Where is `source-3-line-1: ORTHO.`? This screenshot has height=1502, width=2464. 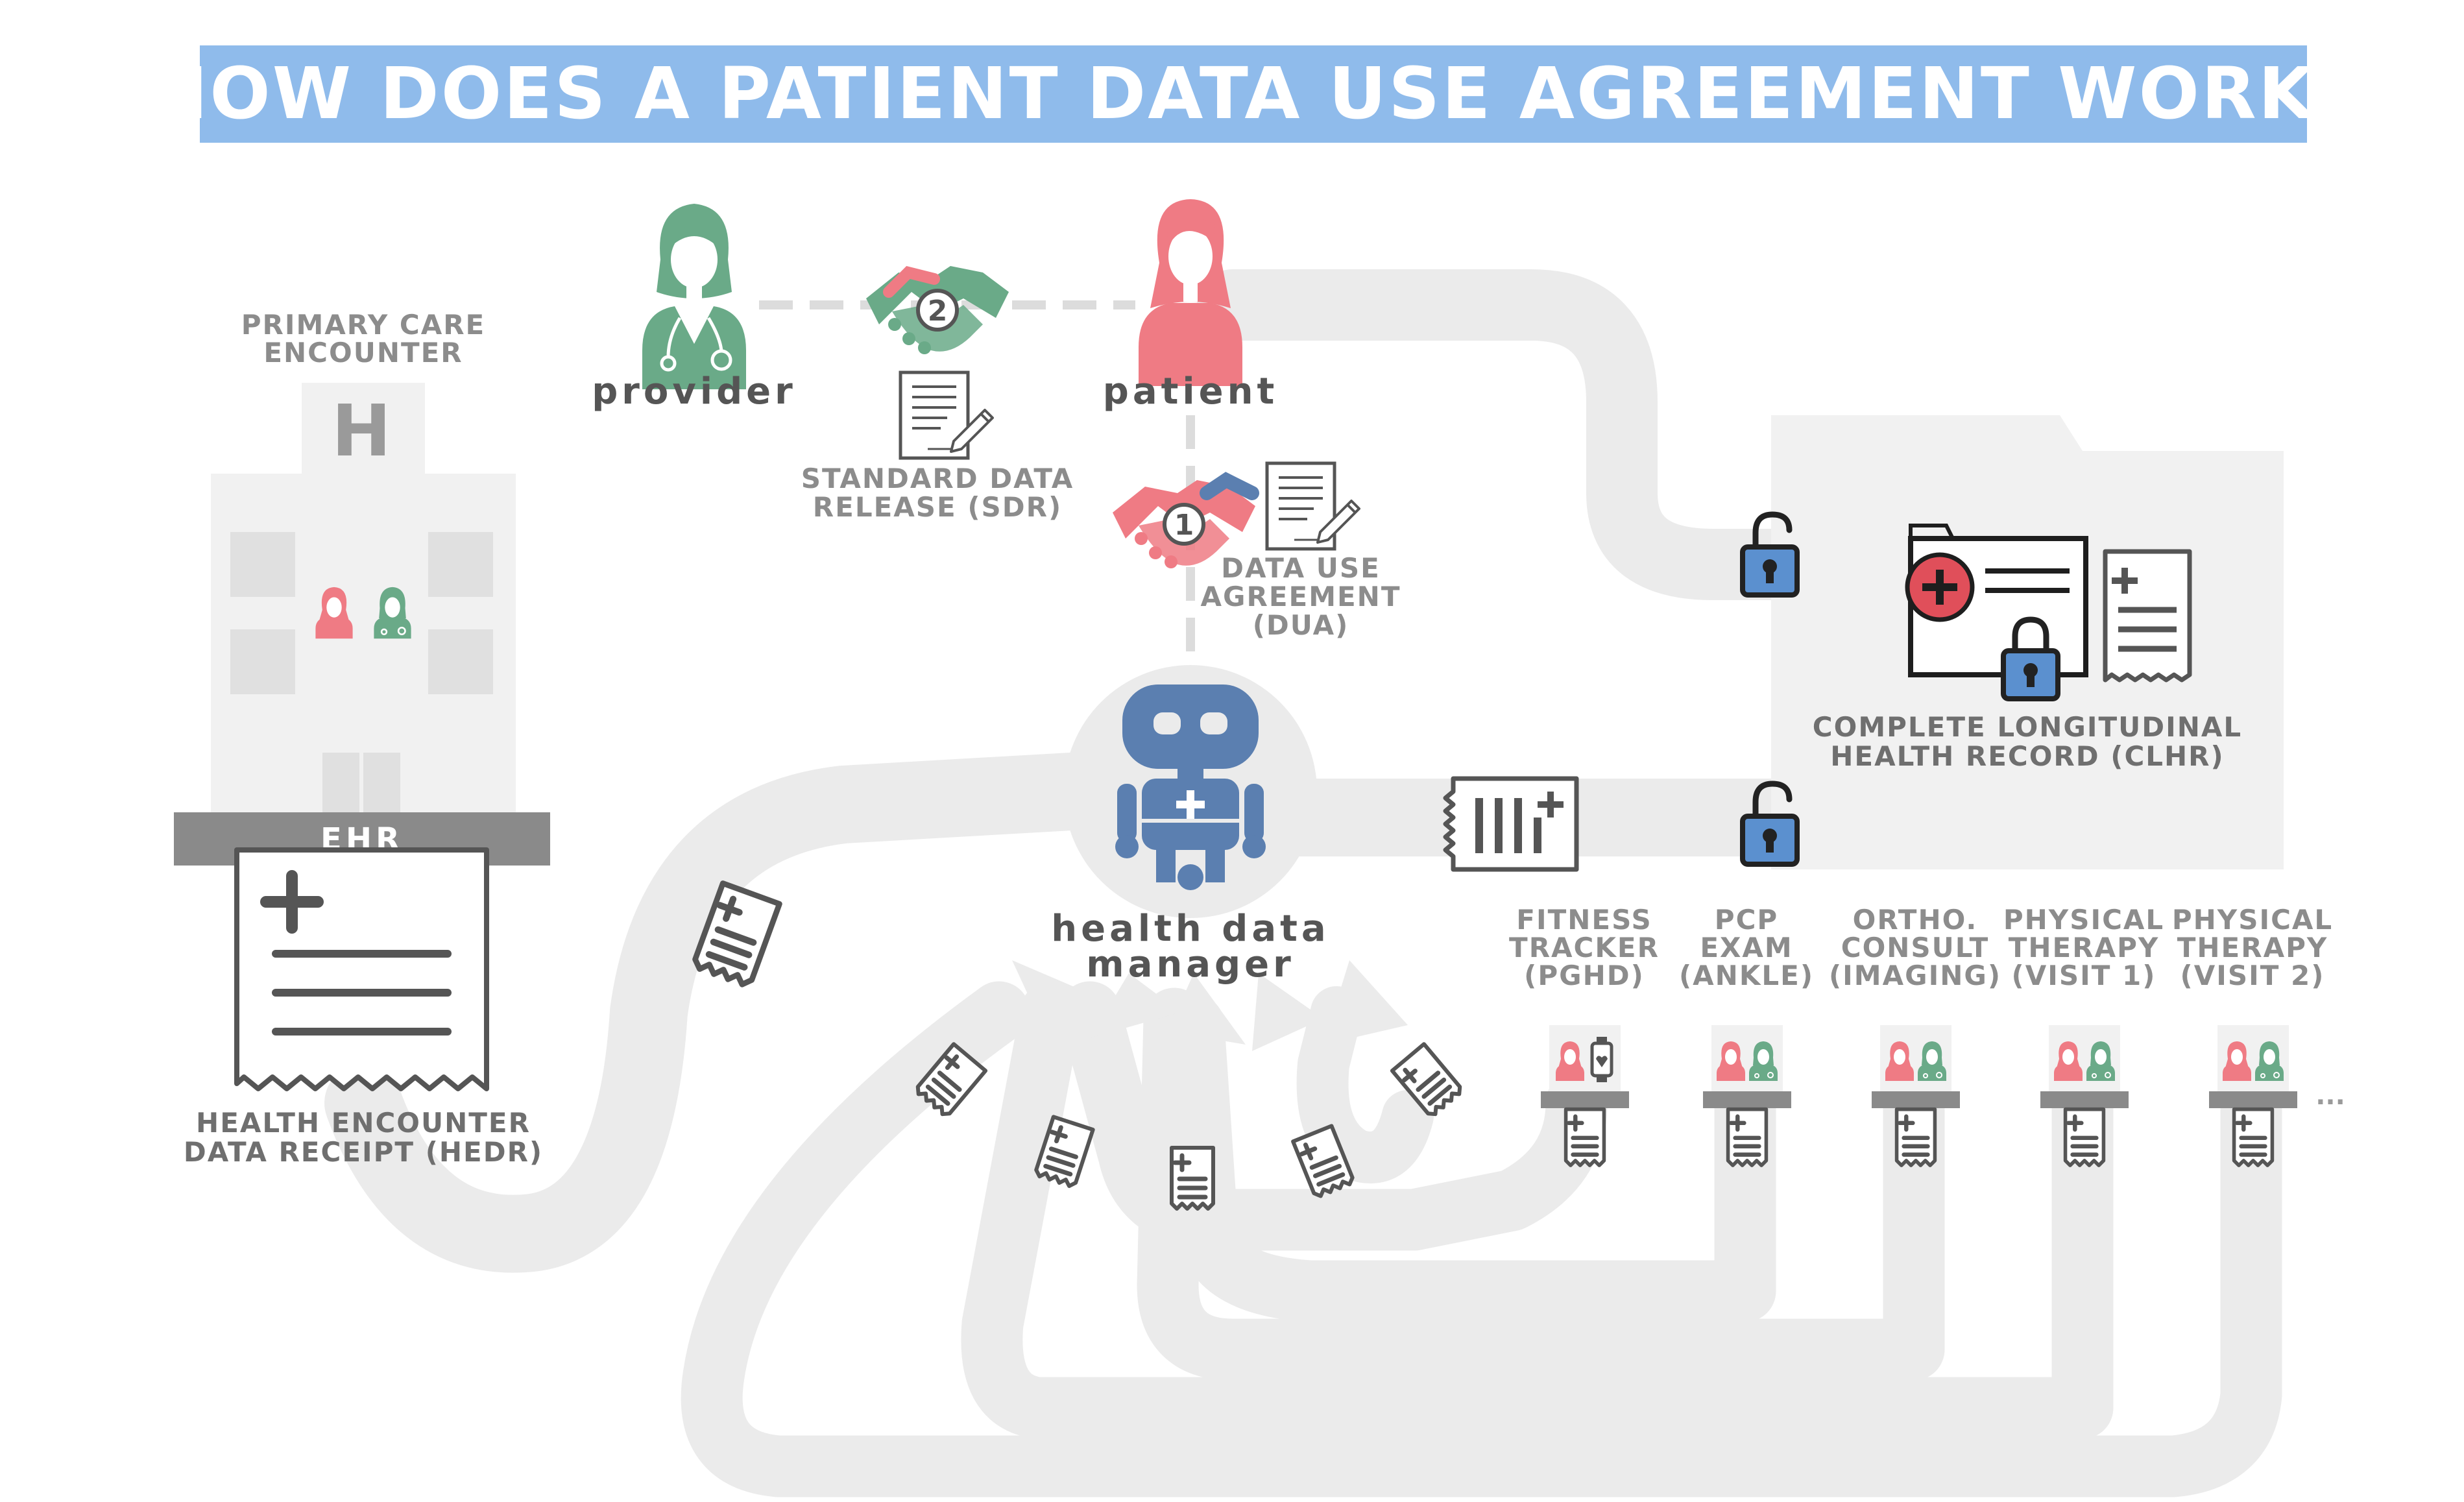 source-3-line-1: ORTHO. is located at coordinates (1915, 920).